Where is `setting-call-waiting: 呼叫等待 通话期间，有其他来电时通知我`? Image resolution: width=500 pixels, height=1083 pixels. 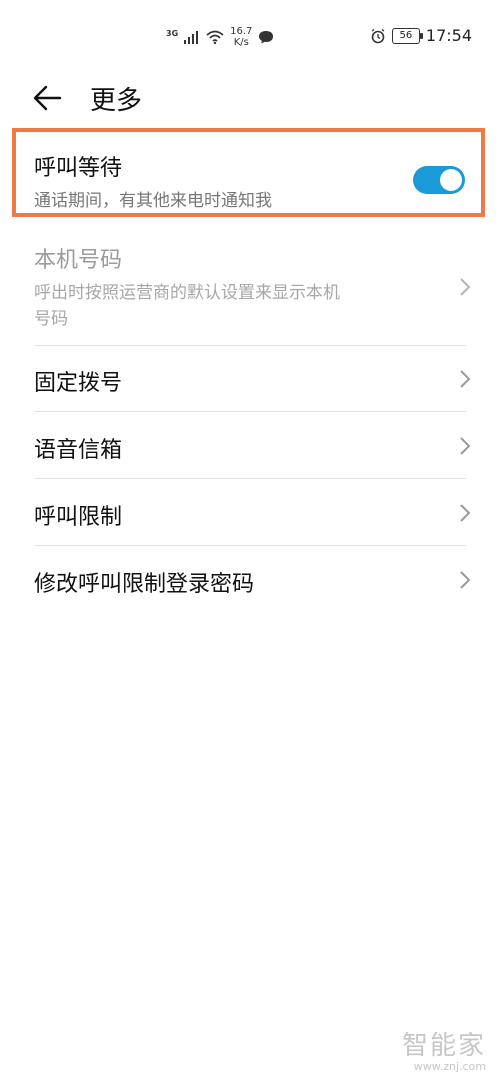
setting-call-waiting: 呼叫等待 通话期间，有其他来电时通知我 is located at coordinates (250, 182).